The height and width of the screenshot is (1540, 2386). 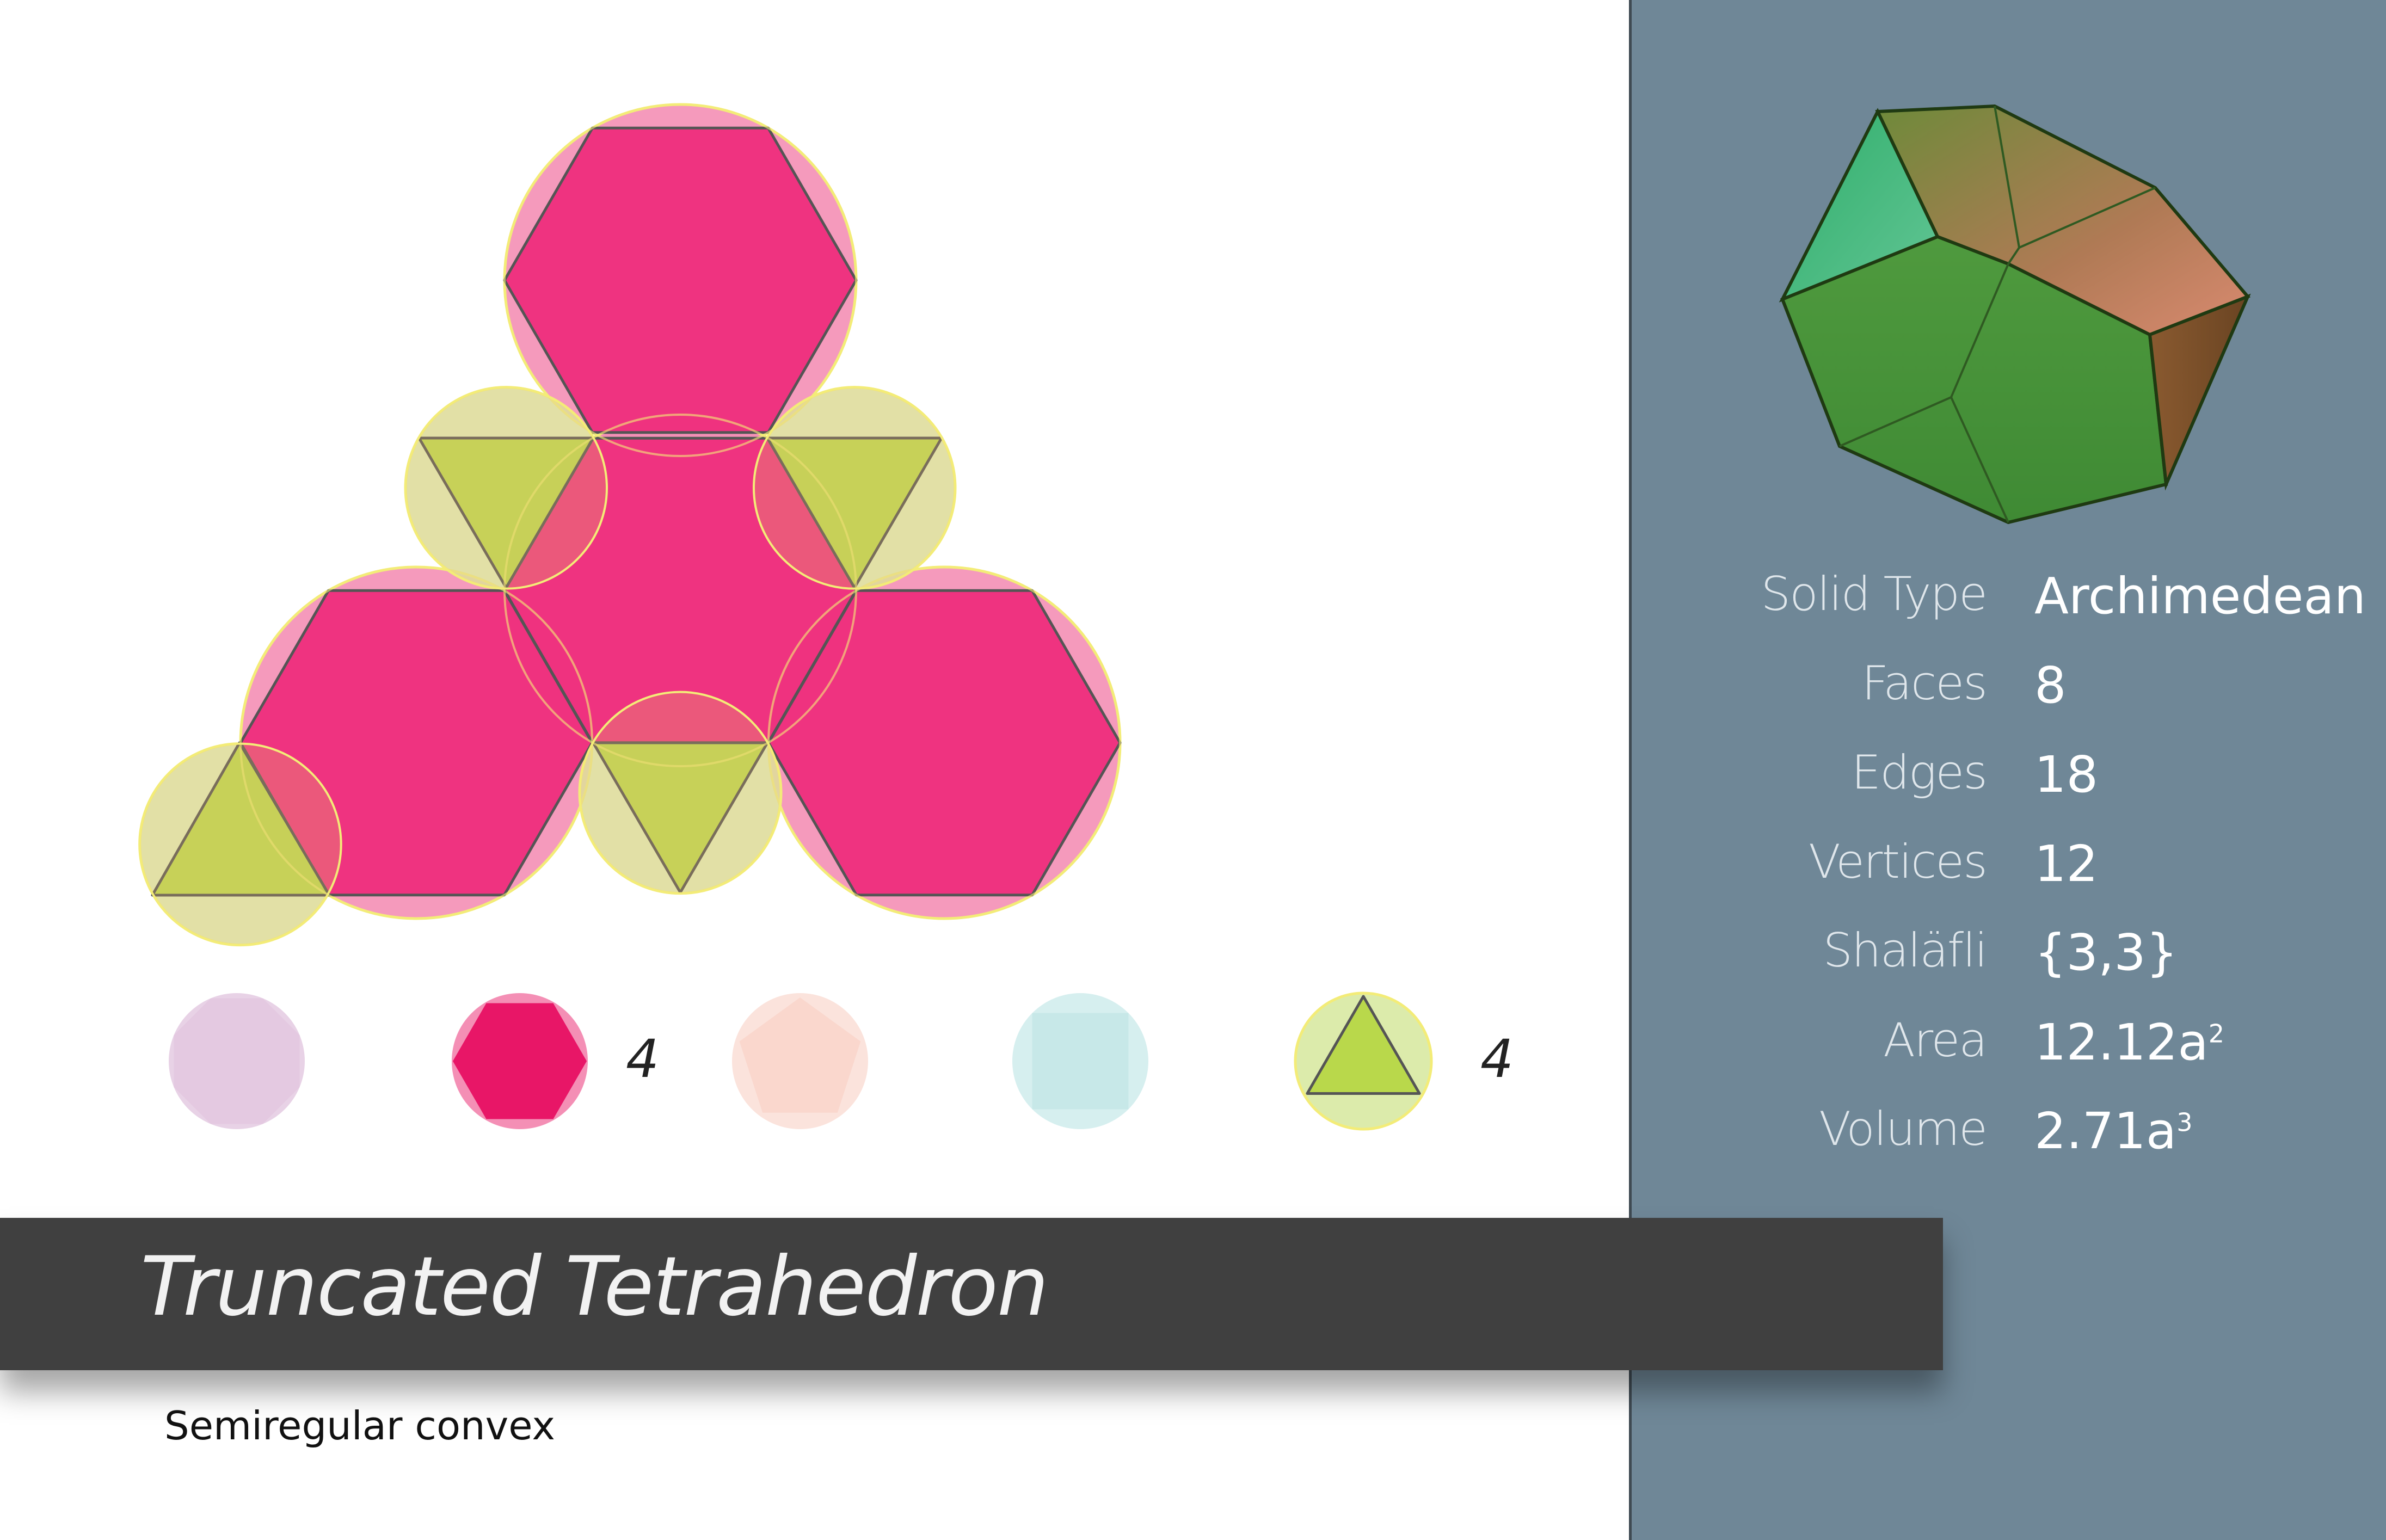 What do you see at coordinates (1080, 1061) in the screenshot?
I see `legend-square-icon` at bounding box center [1080, 1061].